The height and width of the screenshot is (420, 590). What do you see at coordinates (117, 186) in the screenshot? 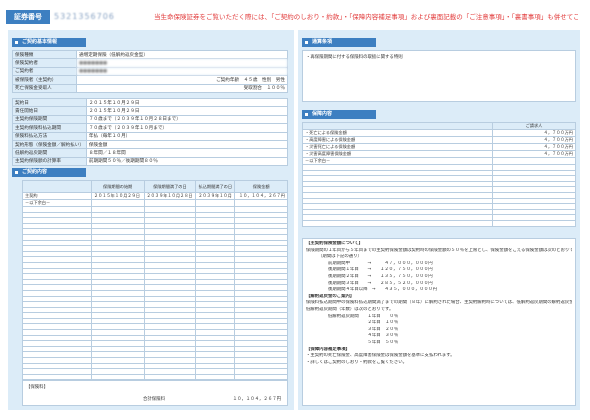
I see `column-header: 保険期間の始期` at bounding box center [117, 186].